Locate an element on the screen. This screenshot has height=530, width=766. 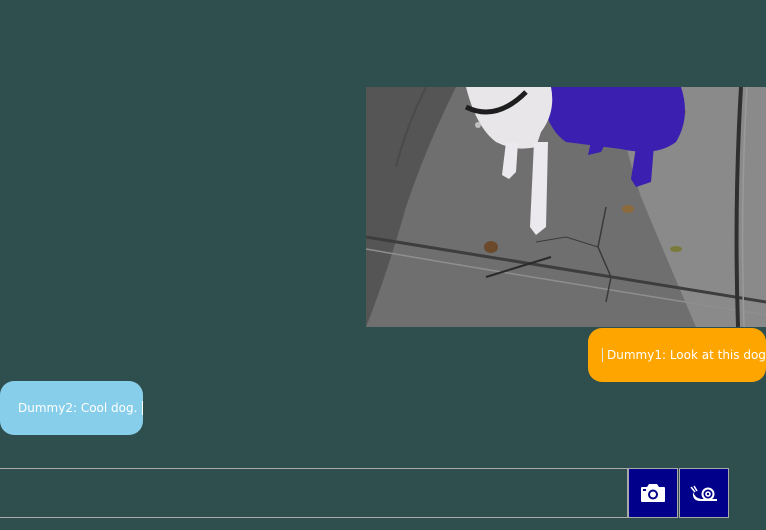
snail-icon is located at coordinates (703, 493).